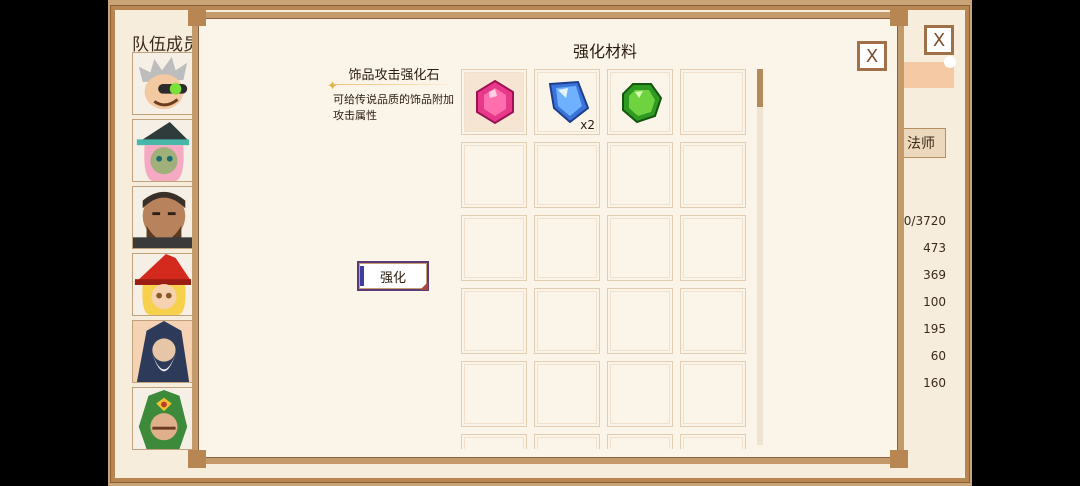 Image resolution: width=1080 pixels, height=486 pixels. What do you see at coordinates (934, 302) in the screenshot?
I see `stat-3: 100` at bounding box center [934, 302].